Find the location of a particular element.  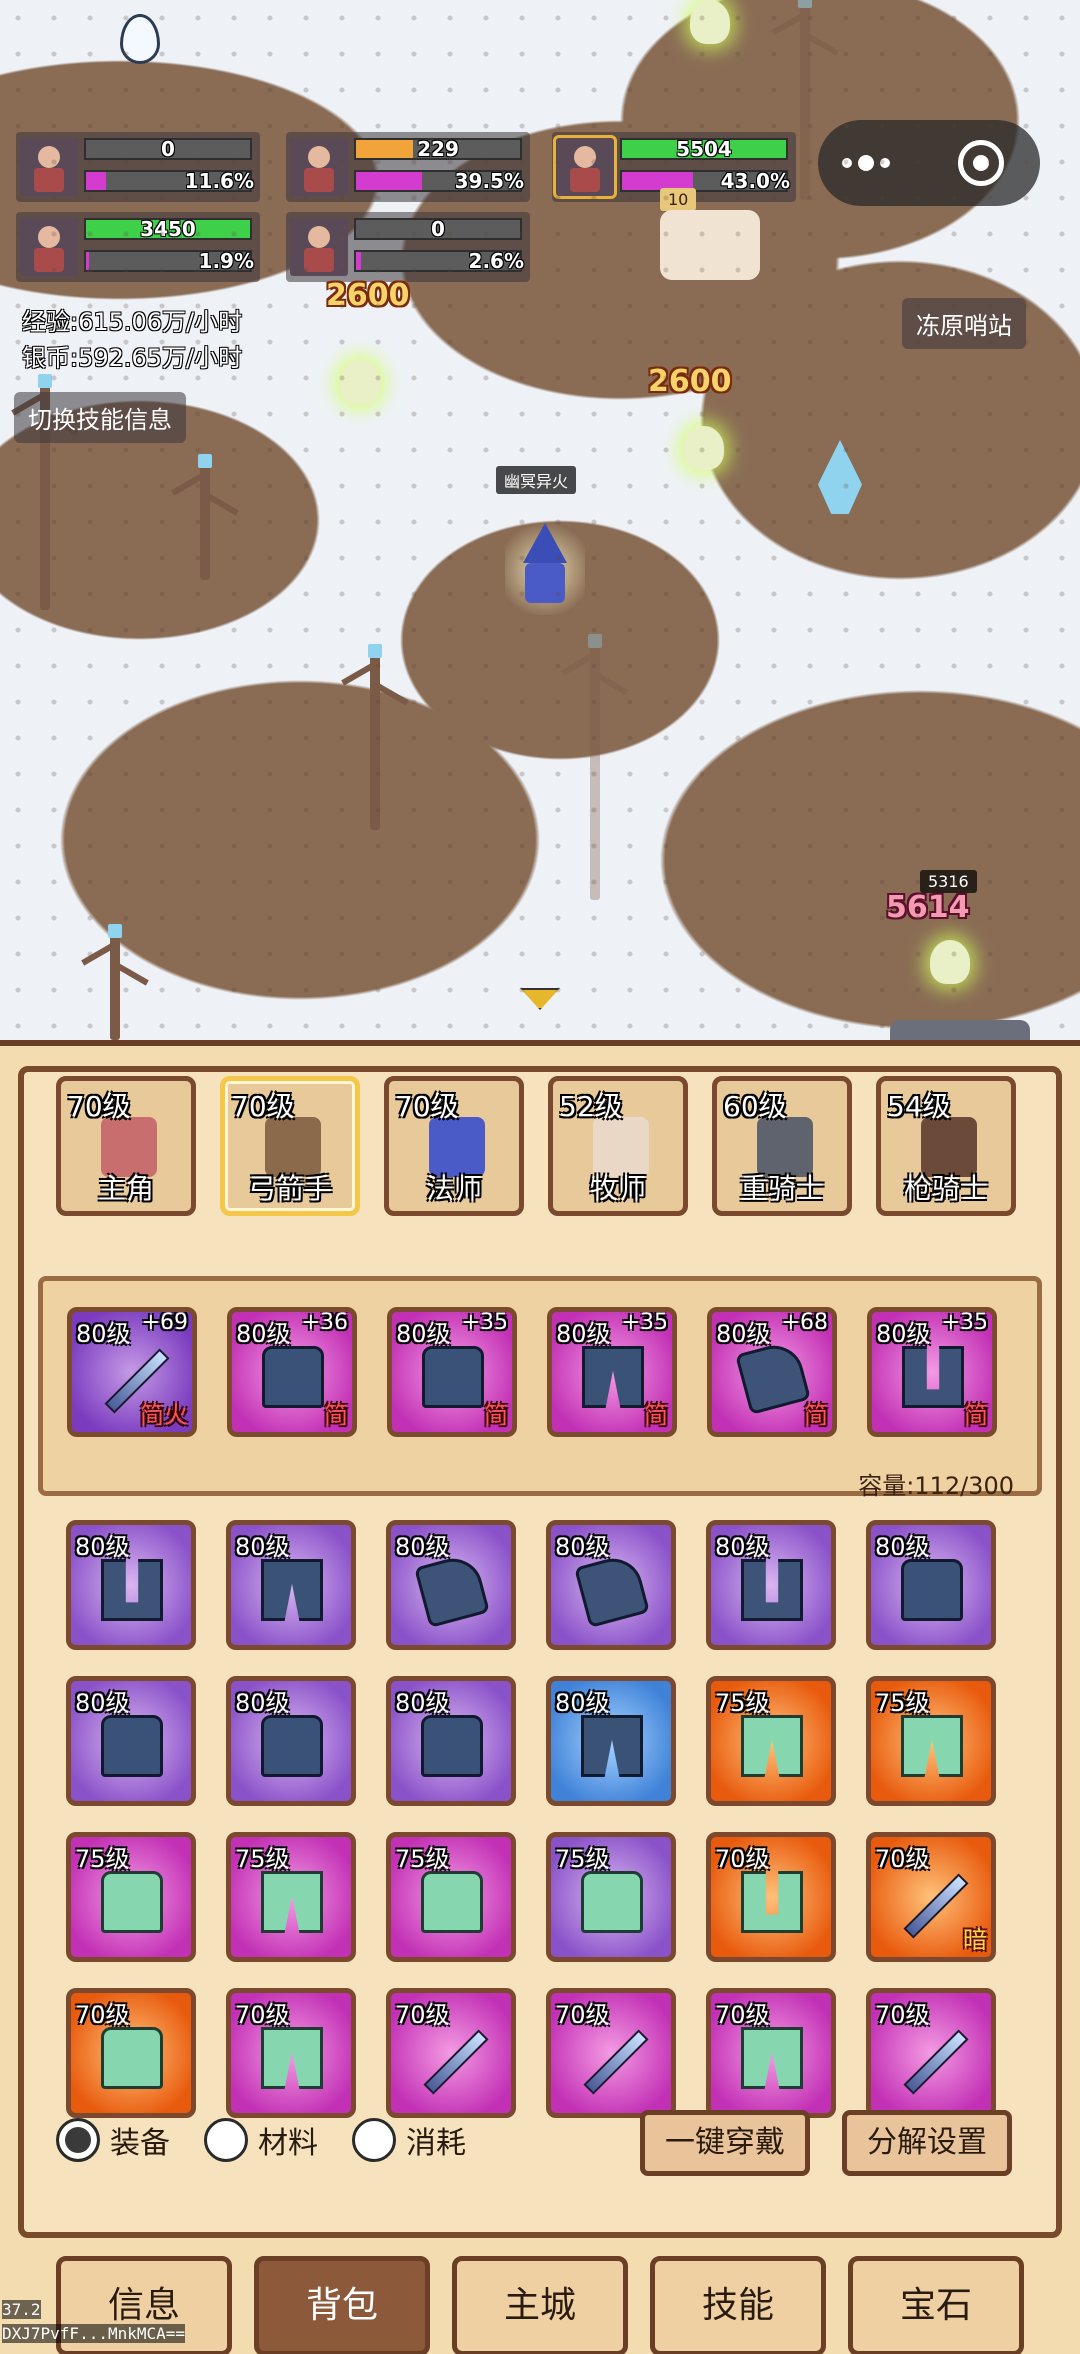

equipped-slot: 80级 +36 简 is located at coordinates (292, 1372).